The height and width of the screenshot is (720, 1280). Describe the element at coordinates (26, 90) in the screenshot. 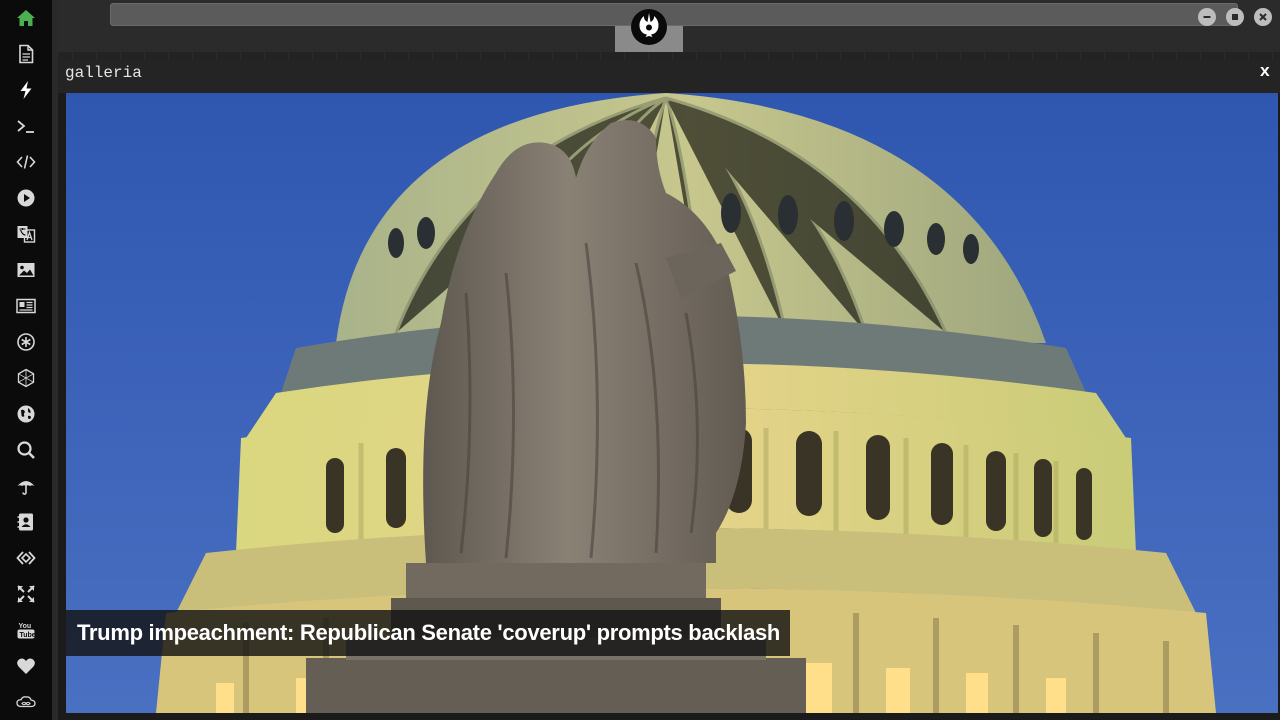

I see `lightning-icon` at that location.